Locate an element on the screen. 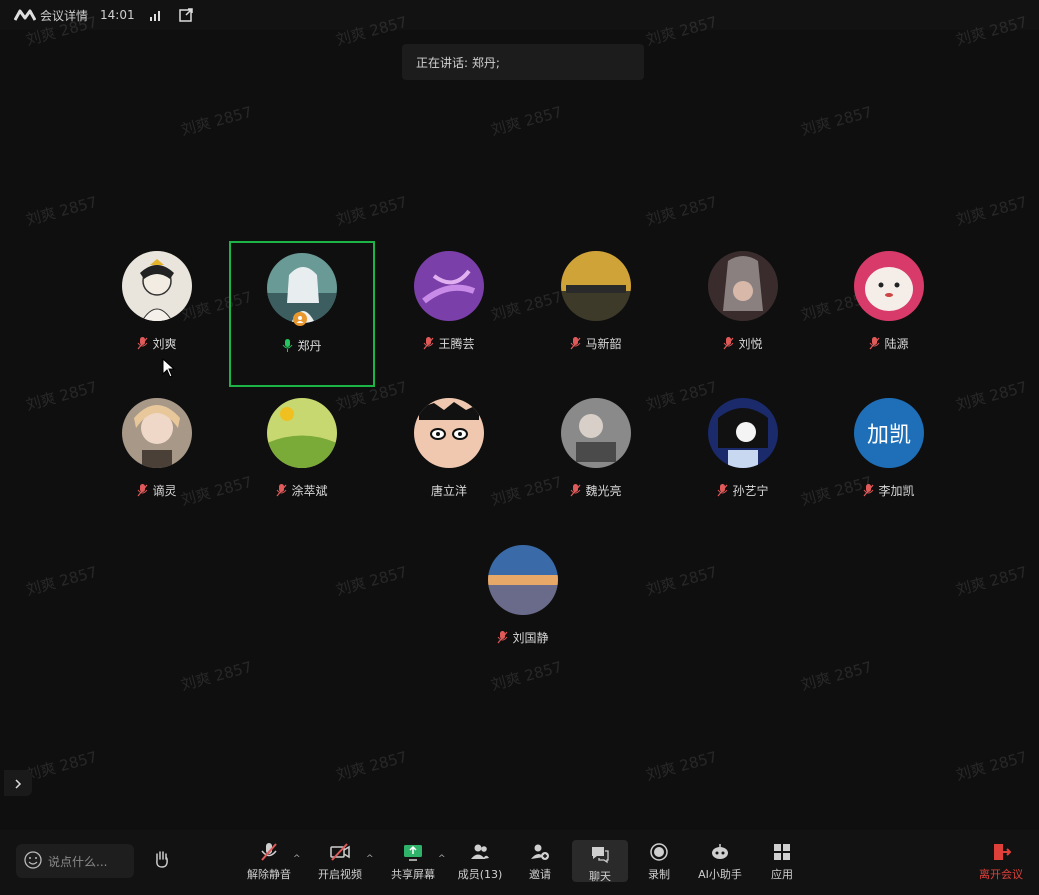 This screenshot has width=1039, height=895. record-button: 录制 is located at coordinates (659, 865).